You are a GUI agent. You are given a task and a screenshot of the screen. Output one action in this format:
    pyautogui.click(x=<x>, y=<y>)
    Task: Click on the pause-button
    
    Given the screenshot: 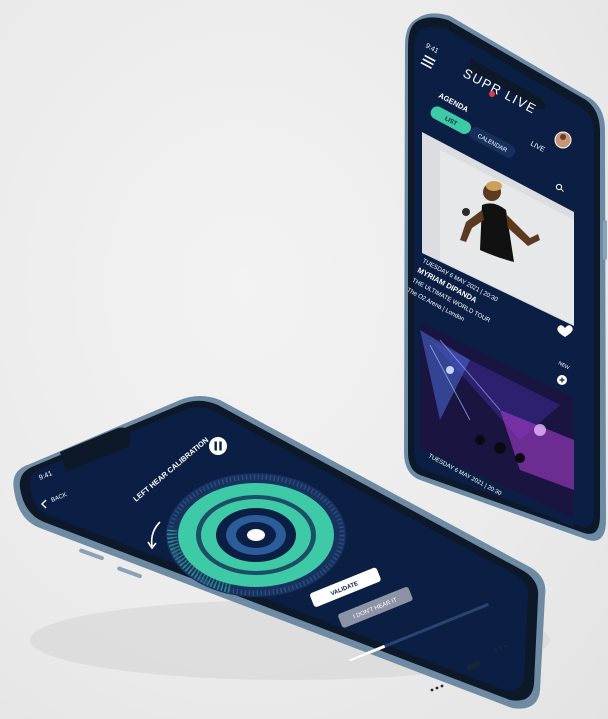 What is the action you would take?
    pyautogui.click(x=218, y=446)
    